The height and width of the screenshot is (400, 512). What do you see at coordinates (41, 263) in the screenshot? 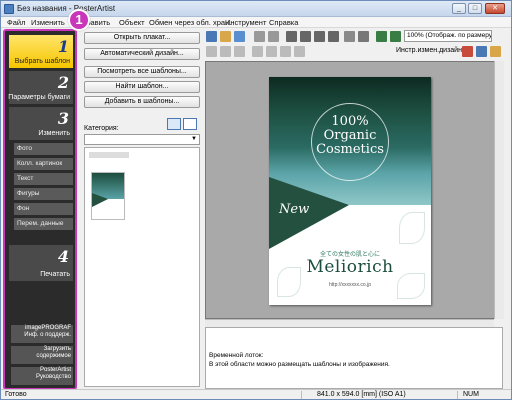
I see `nav-step-print: 4 Печатать` at bounding box center [41, 263].